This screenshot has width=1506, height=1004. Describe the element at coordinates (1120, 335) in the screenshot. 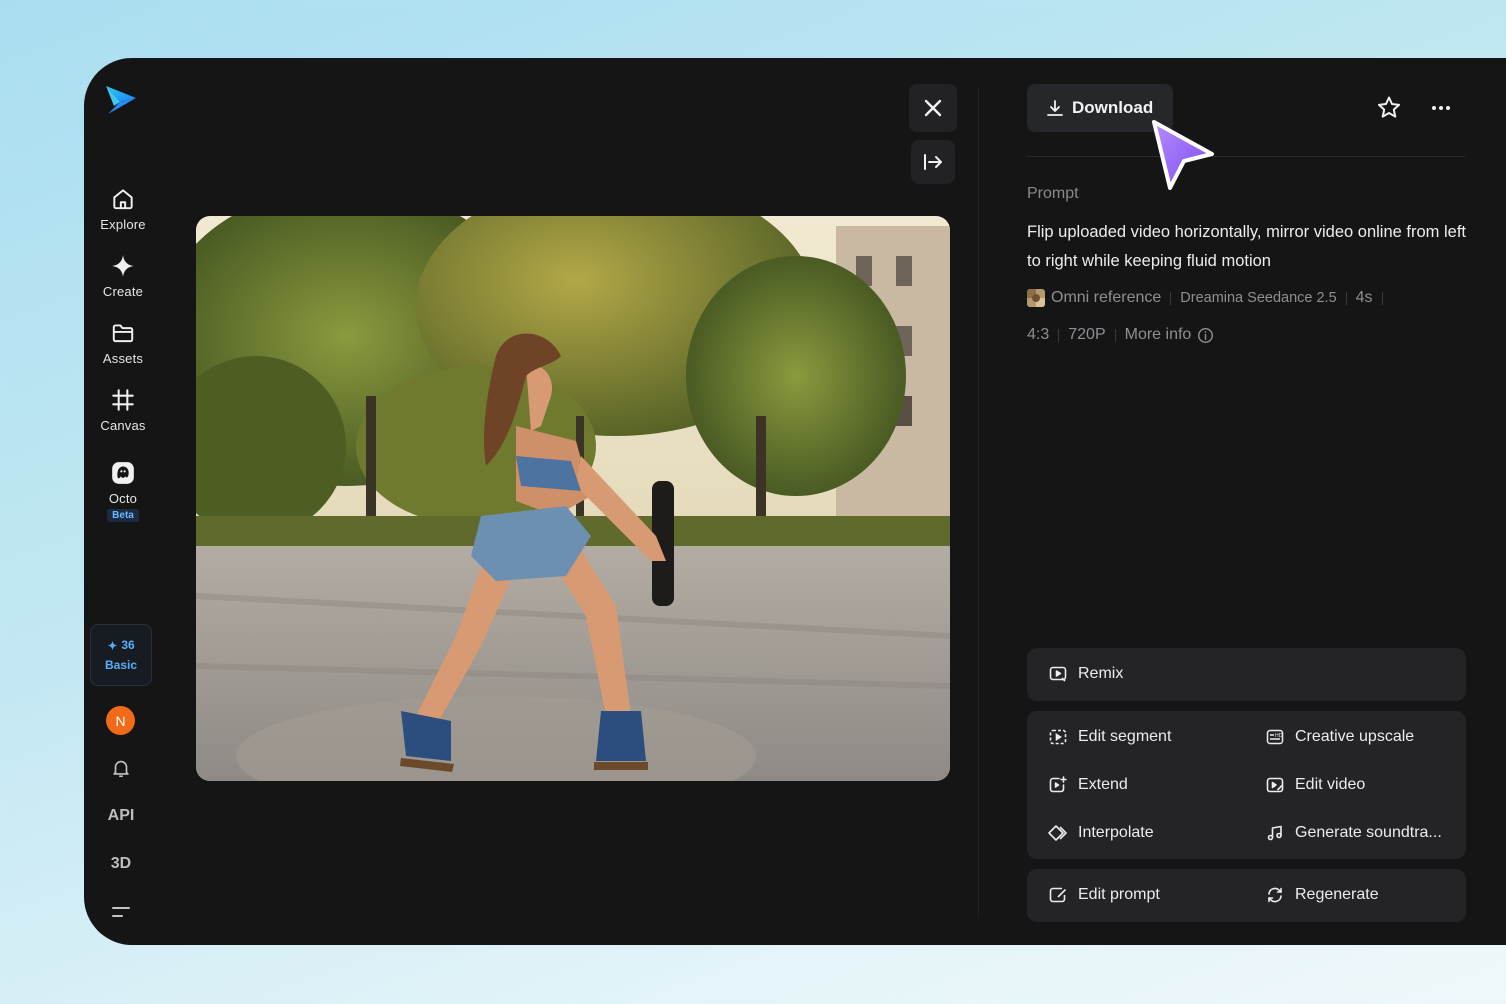

I see `meta-row-2: 4:3 720P More info` at that location.